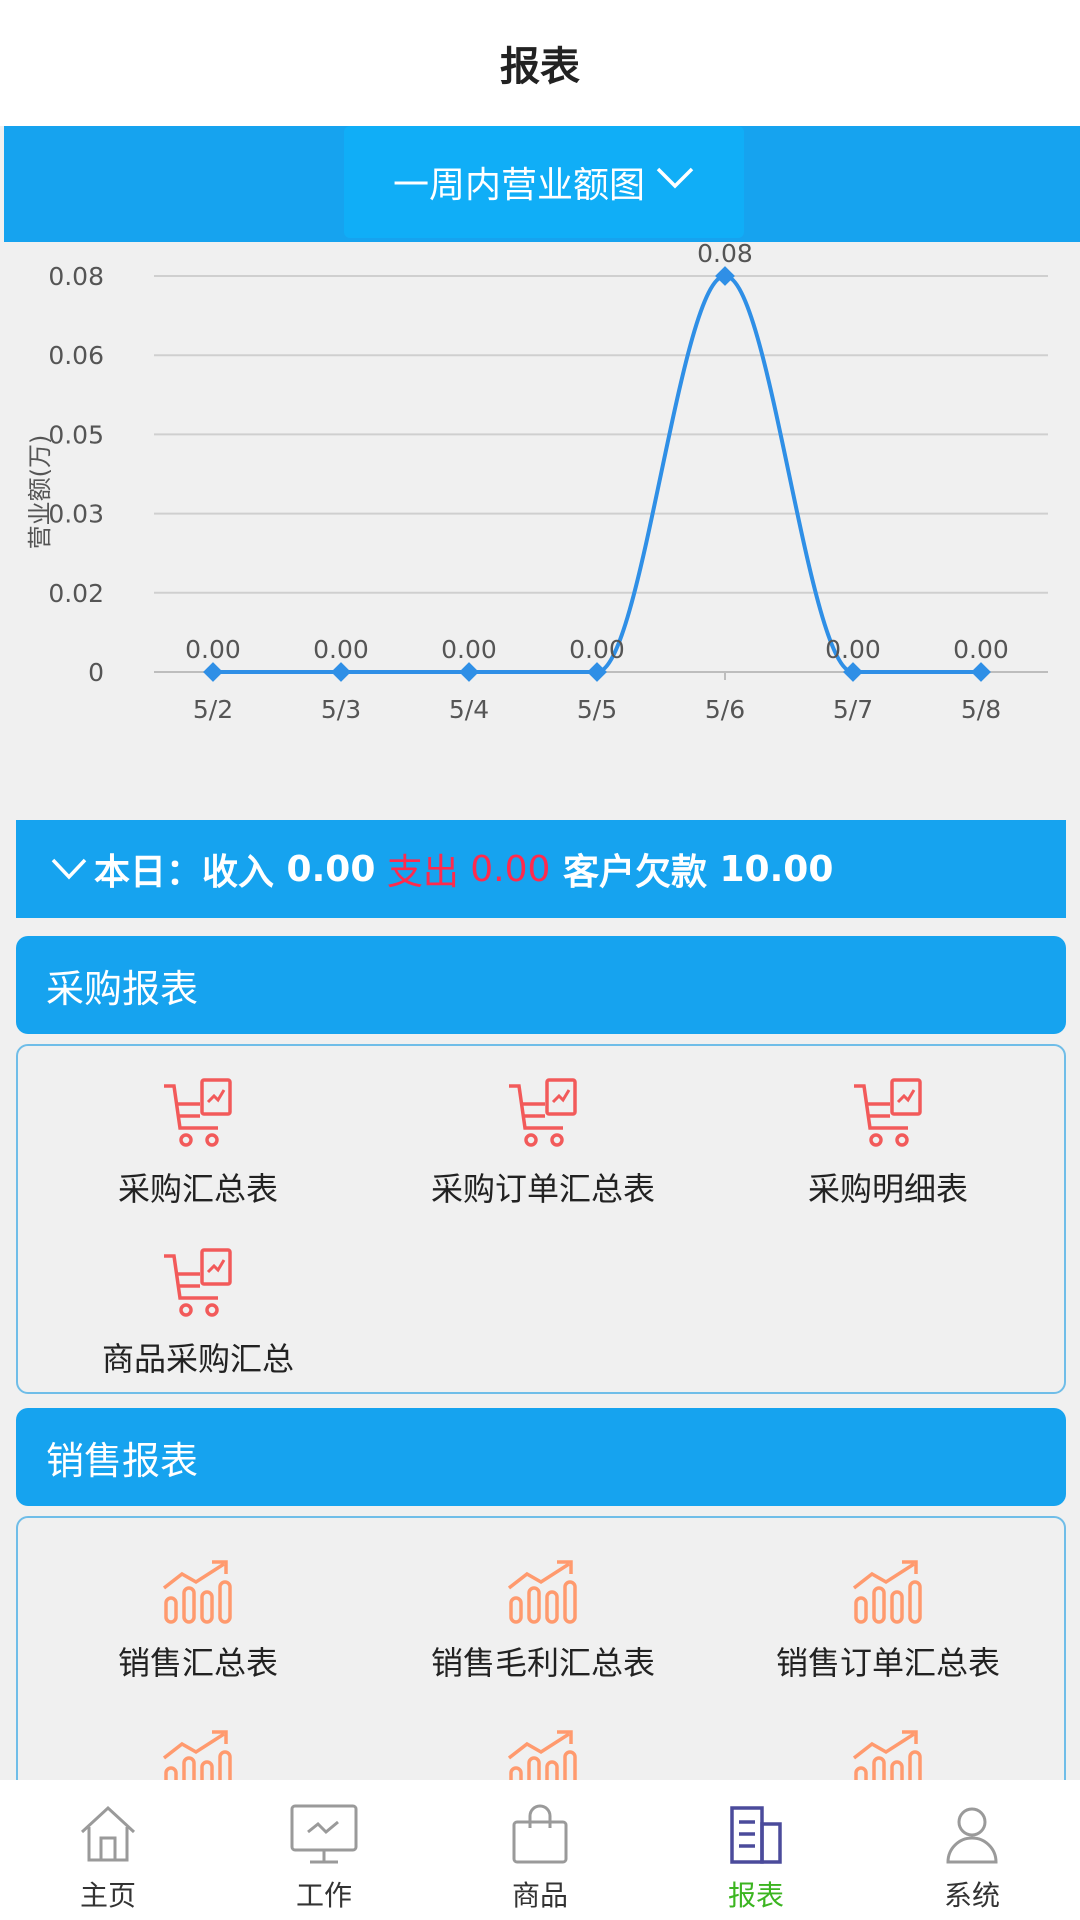 The height and width of the screenshot is (1920, 1080). I want to click on report-item-purchase-order-summary: 采购订单汇总表, so click(543, 1151).